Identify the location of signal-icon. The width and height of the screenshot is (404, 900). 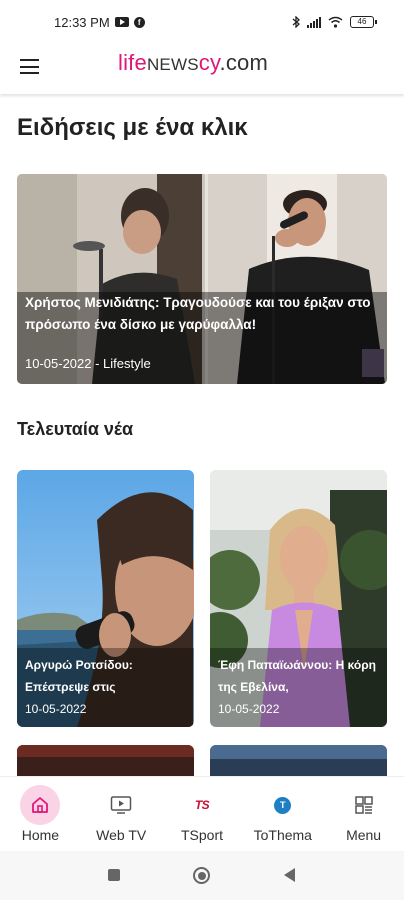
(314, 22).